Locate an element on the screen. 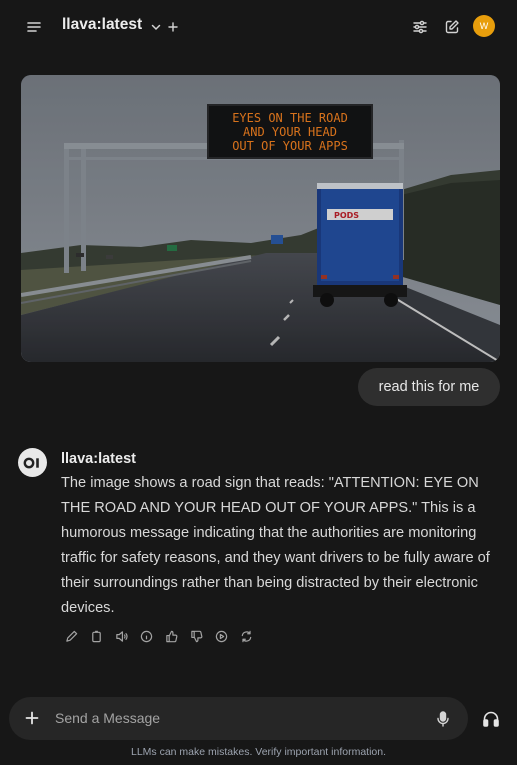 This screenshot has width=517, height=765. edit-icon is located at coordinates (71, 636).